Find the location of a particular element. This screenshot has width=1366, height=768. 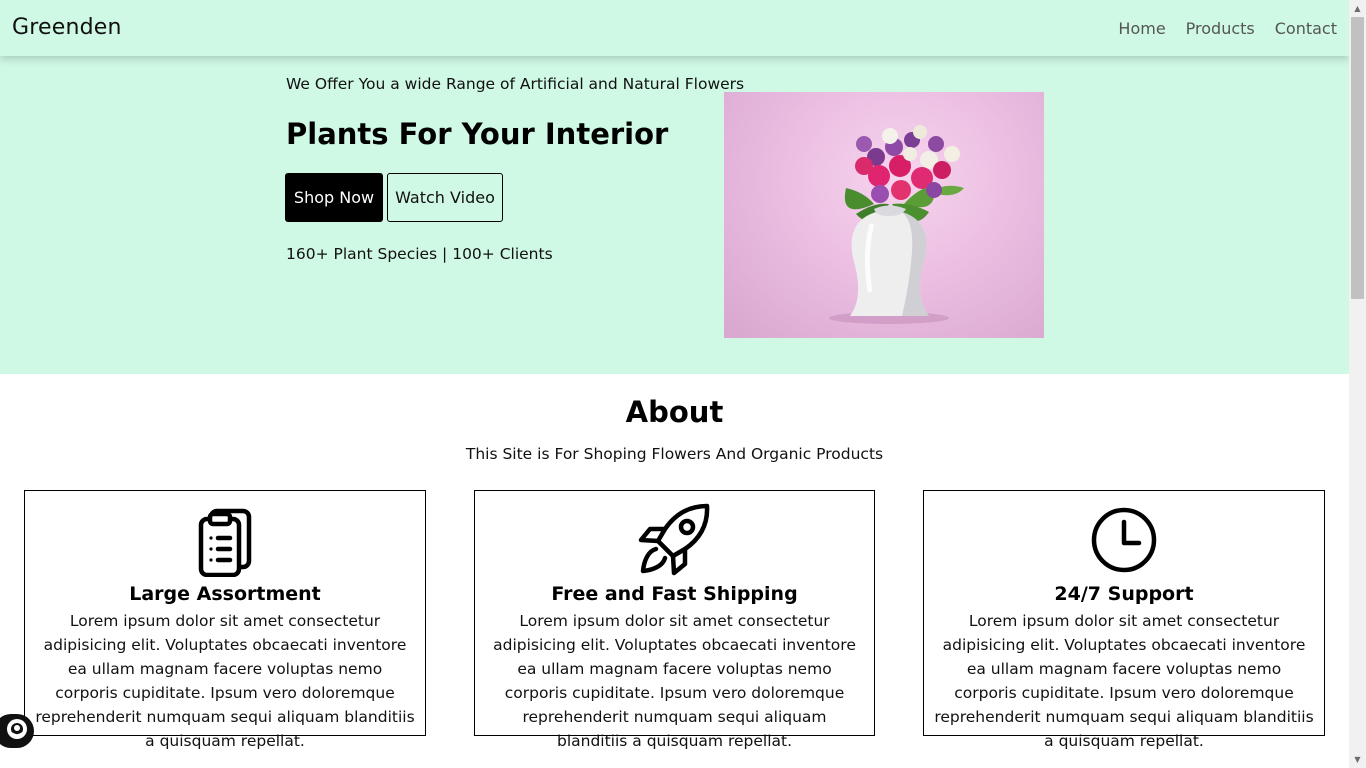

navbar: Greenden Home Products Contact is located at coordinates (674, 28).